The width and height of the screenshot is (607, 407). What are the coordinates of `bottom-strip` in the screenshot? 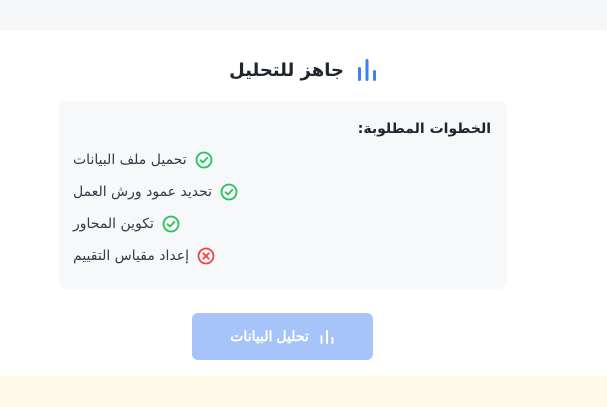 It's located at (303, 391).